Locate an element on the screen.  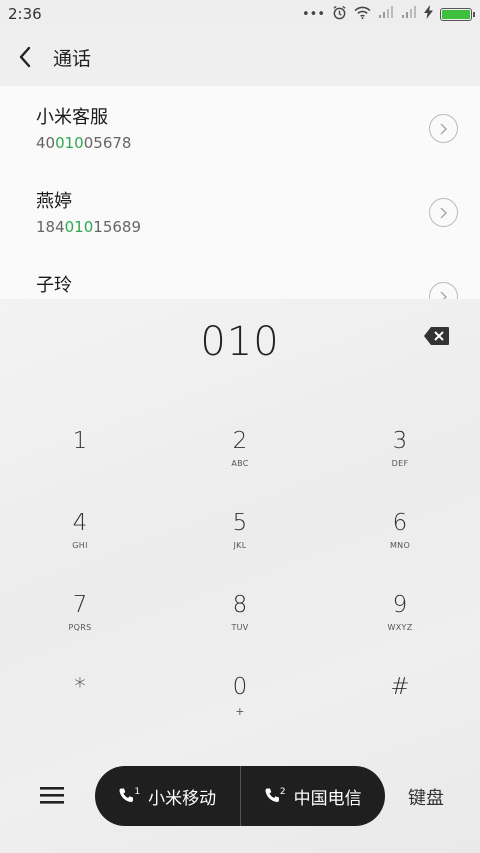
battery-icon is located at coordinates (457, 14).